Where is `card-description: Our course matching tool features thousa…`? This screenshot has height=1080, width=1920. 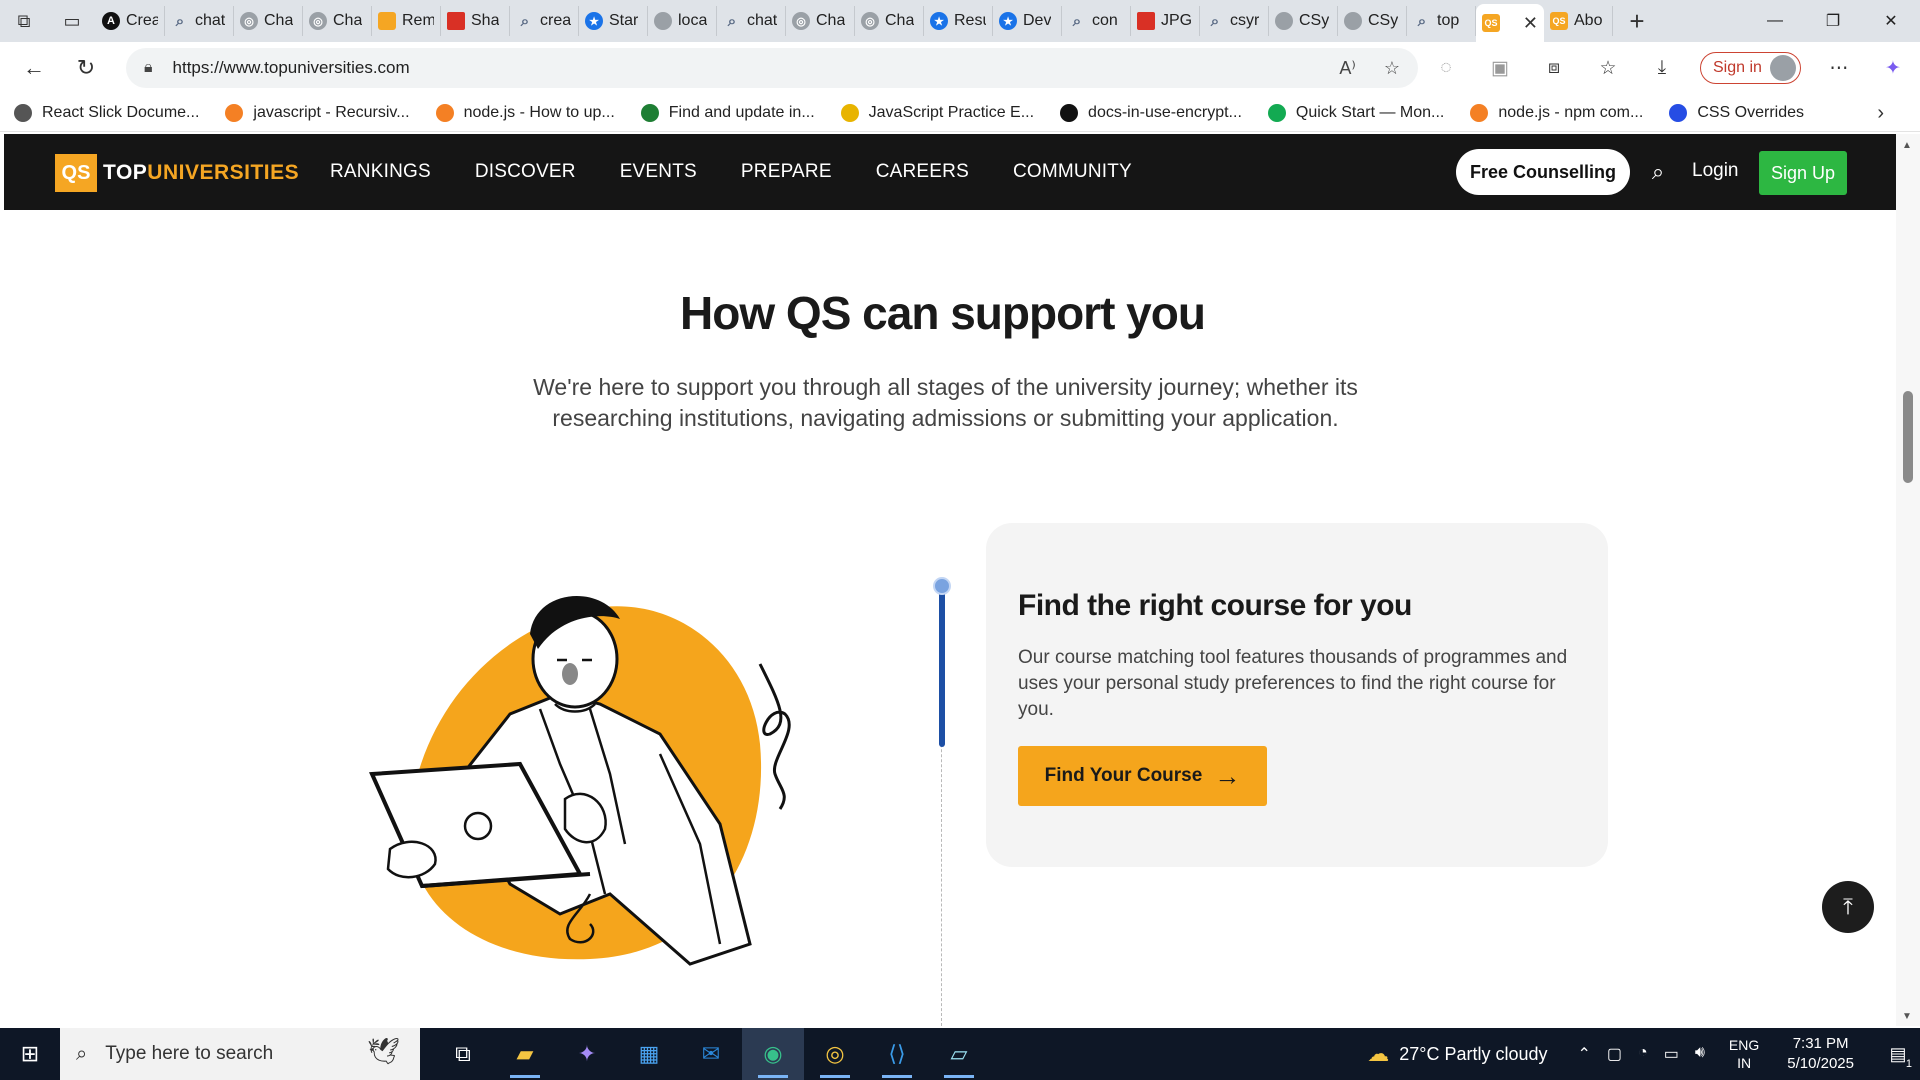
card-description: Our course matching tool features thousa… is located at coordinates (1293, 683).